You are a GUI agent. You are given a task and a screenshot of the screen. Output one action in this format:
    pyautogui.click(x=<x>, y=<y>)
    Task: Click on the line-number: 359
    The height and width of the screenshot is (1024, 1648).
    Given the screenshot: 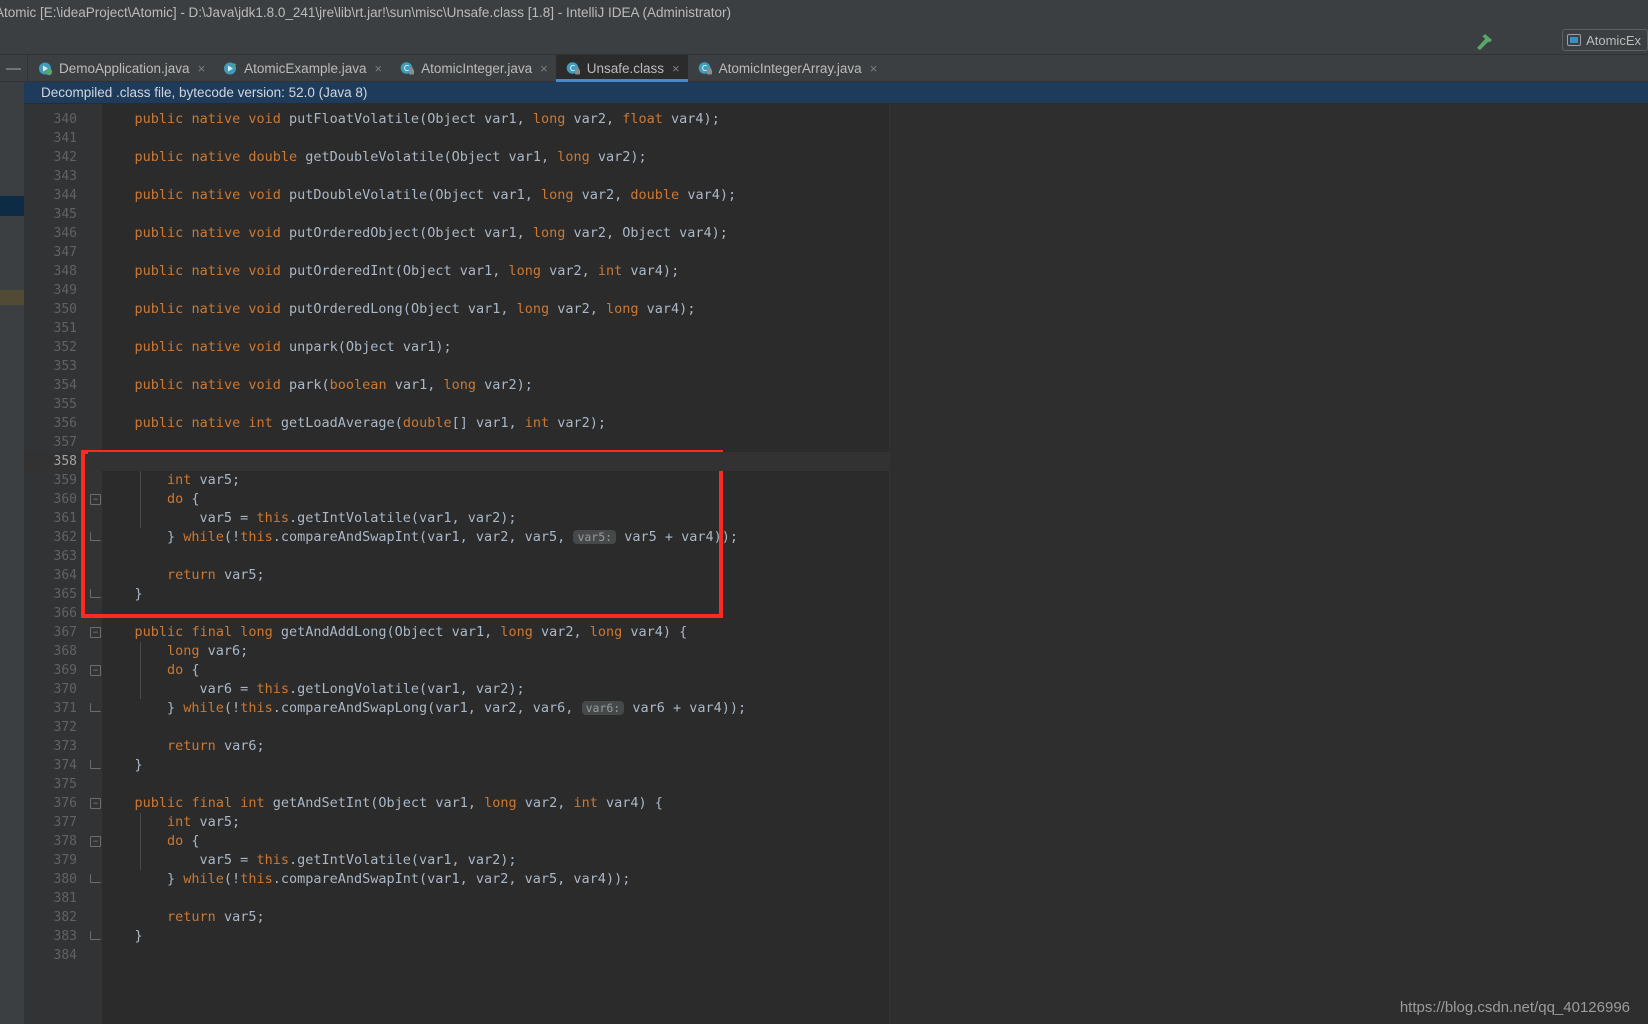 What is the action you would take?
    pyautogui.click(x=65, y=480)
    